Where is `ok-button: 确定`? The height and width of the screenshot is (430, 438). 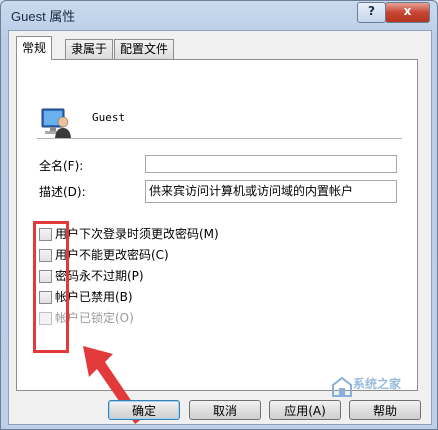
ok-button: 确定 is located at coordinates (144, 410).